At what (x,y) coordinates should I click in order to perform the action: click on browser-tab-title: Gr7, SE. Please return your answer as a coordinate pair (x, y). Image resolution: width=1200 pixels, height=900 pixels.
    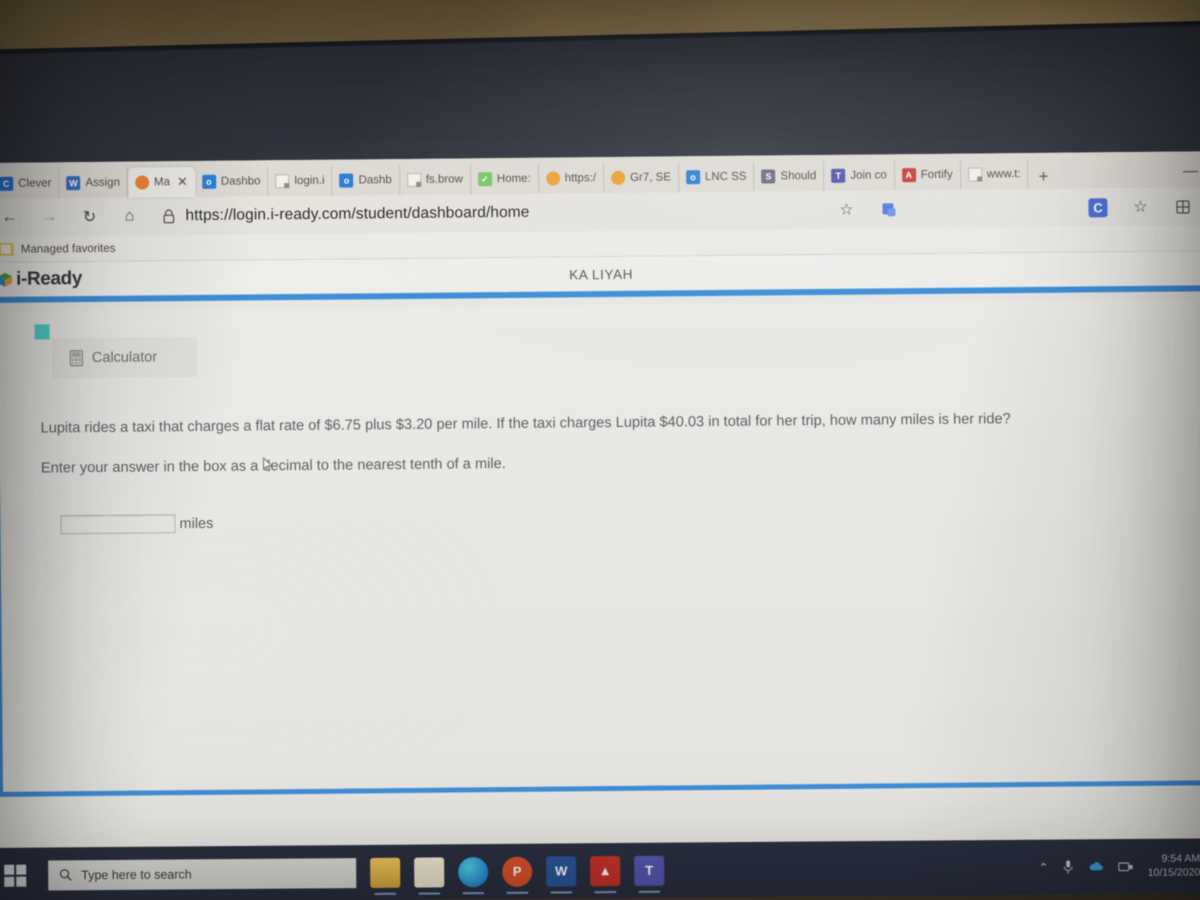
    Looking at the image, I should click on (651, 177).